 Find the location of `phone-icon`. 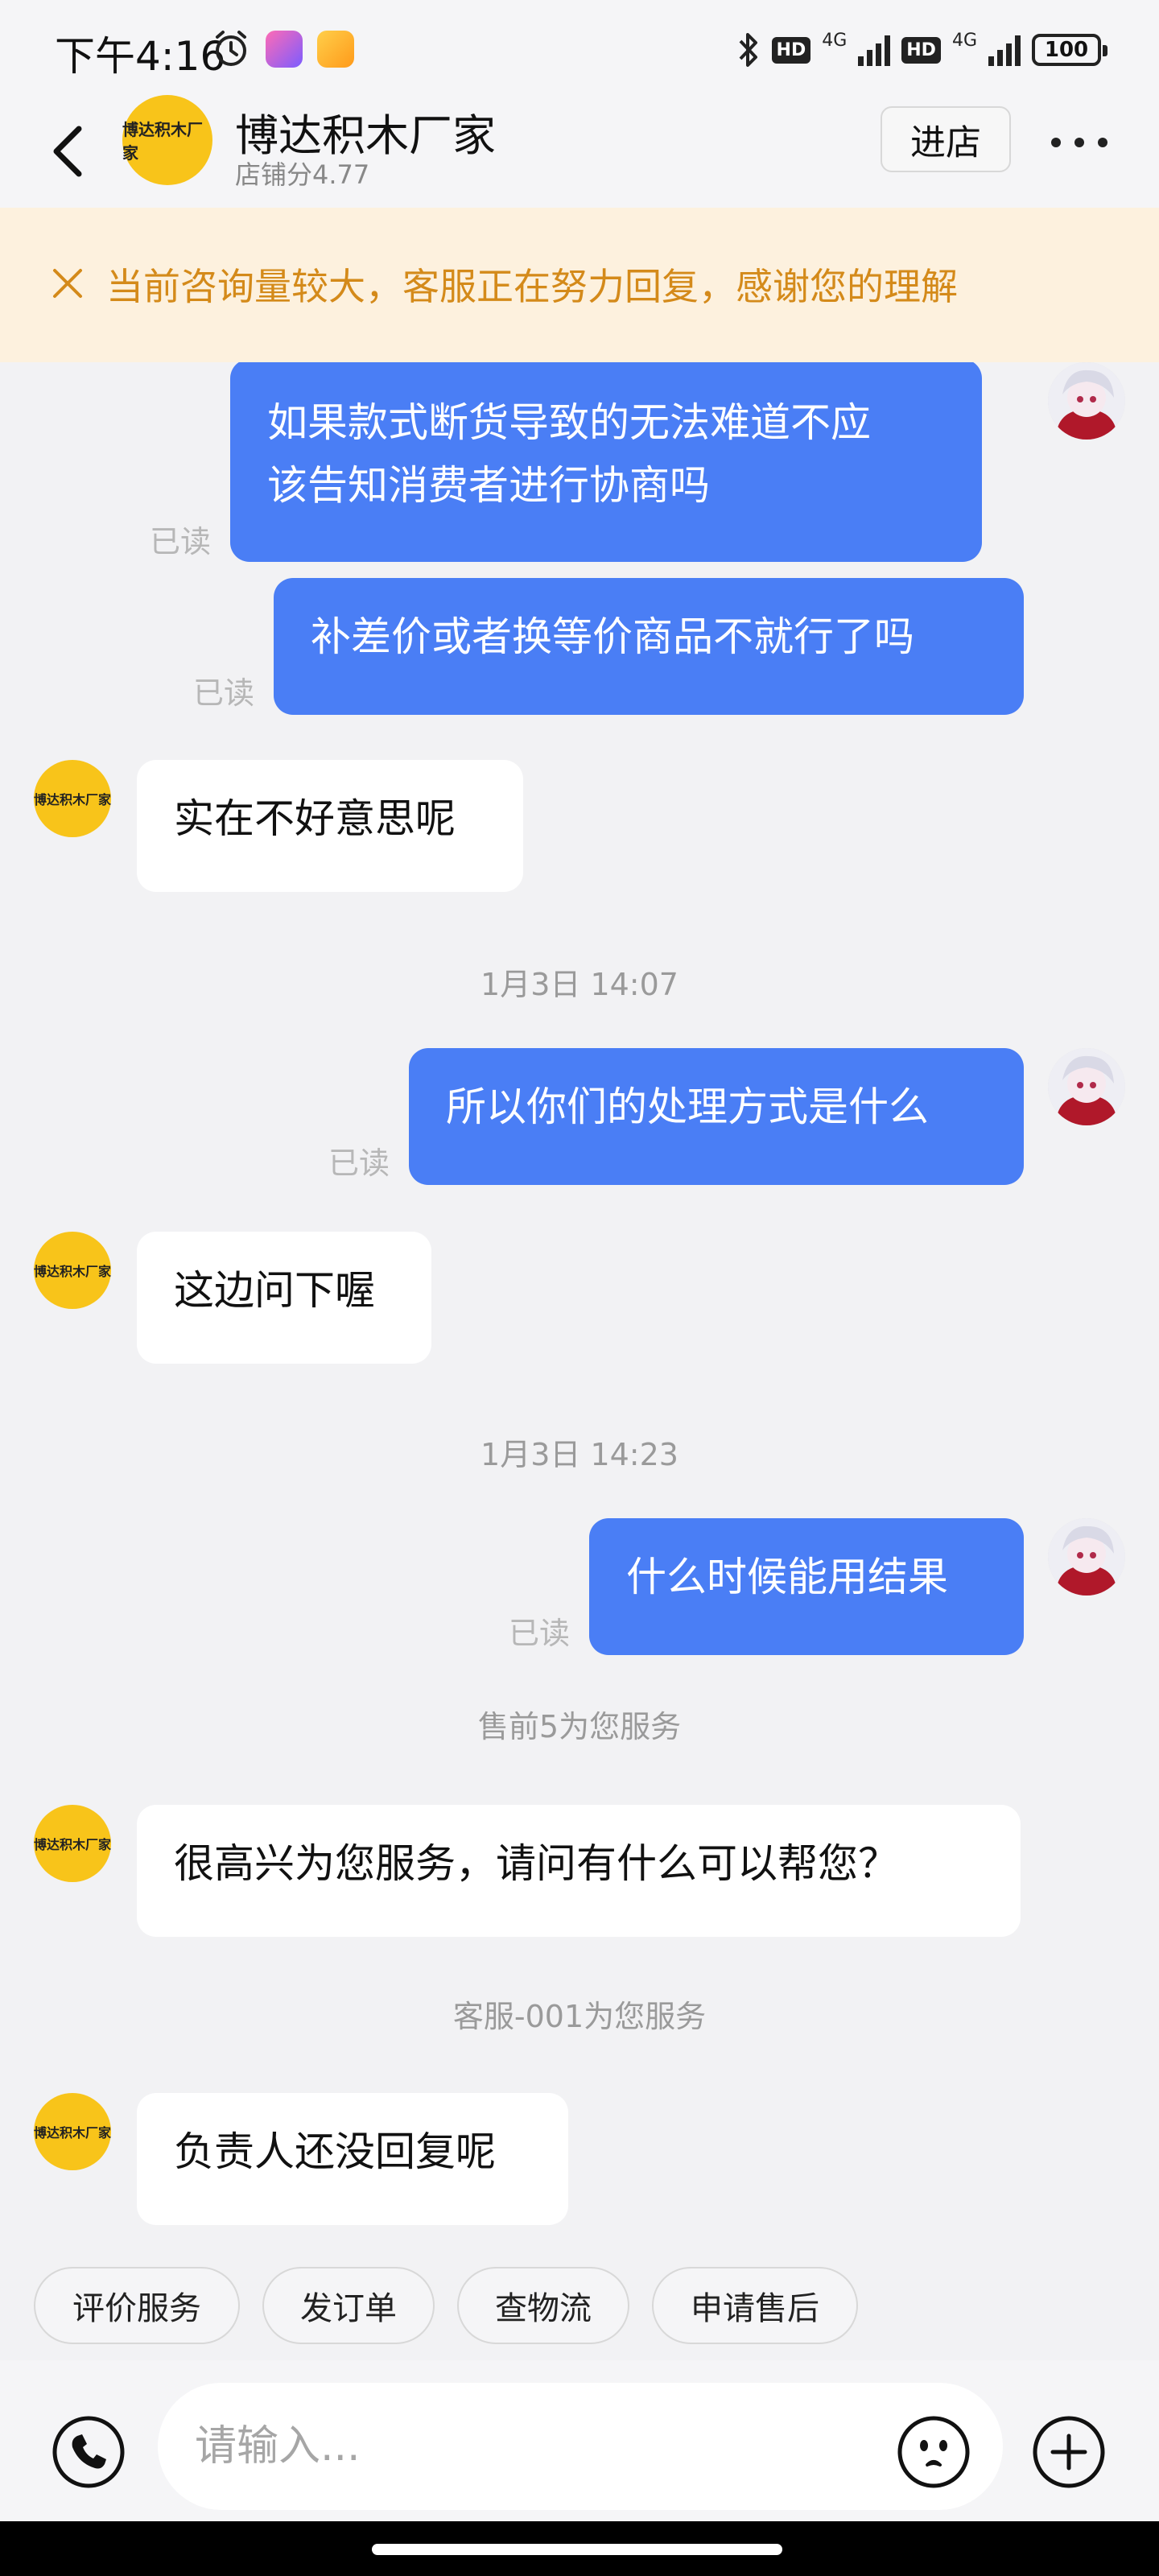

phone-icon is located at coordinates (88, 2452).